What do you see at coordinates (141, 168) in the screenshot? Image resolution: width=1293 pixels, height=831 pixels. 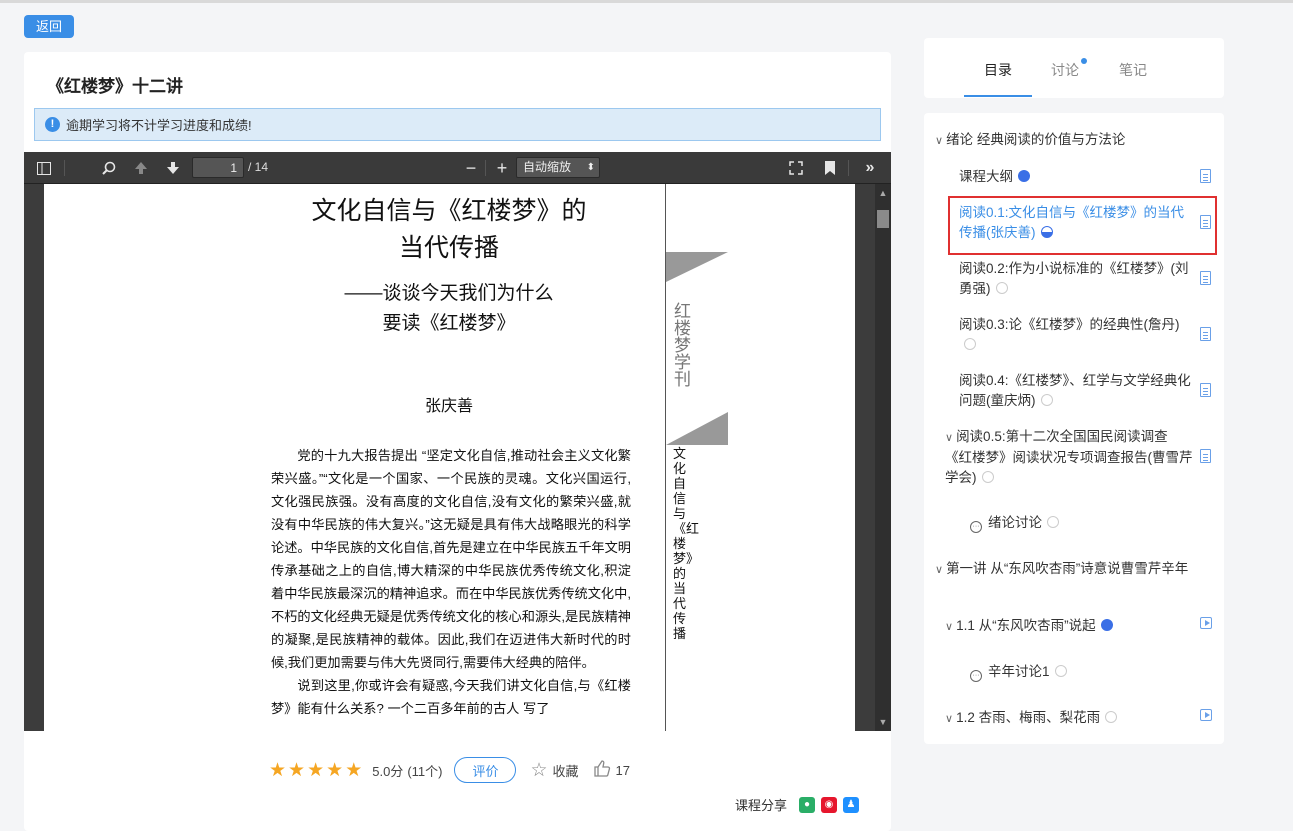 I see `previous-page-icon` at bounding box center [141, 168].